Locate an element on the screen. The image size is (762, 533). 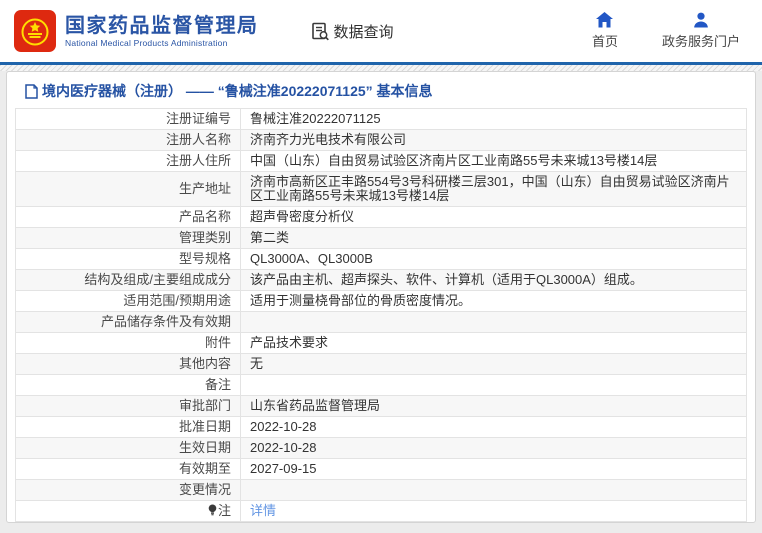
row-label: 变更情况 is located at coordinates (128, 490).